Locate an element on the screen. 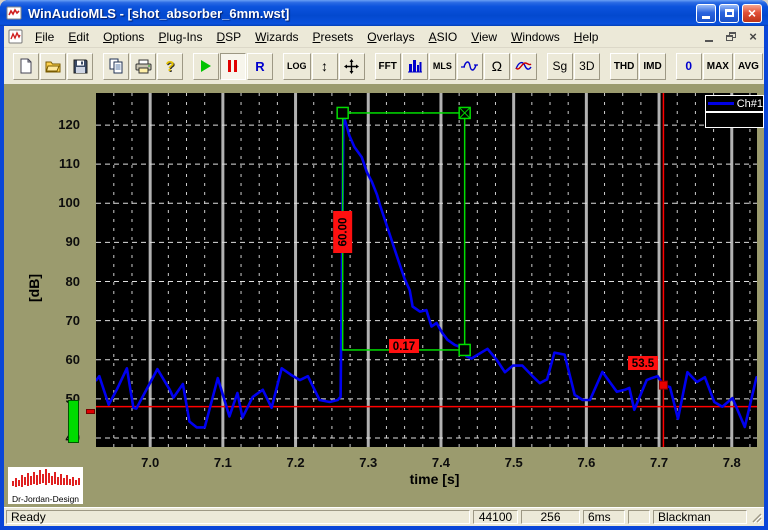  y-tick-label: 100 is located at coordinates (69, 203).